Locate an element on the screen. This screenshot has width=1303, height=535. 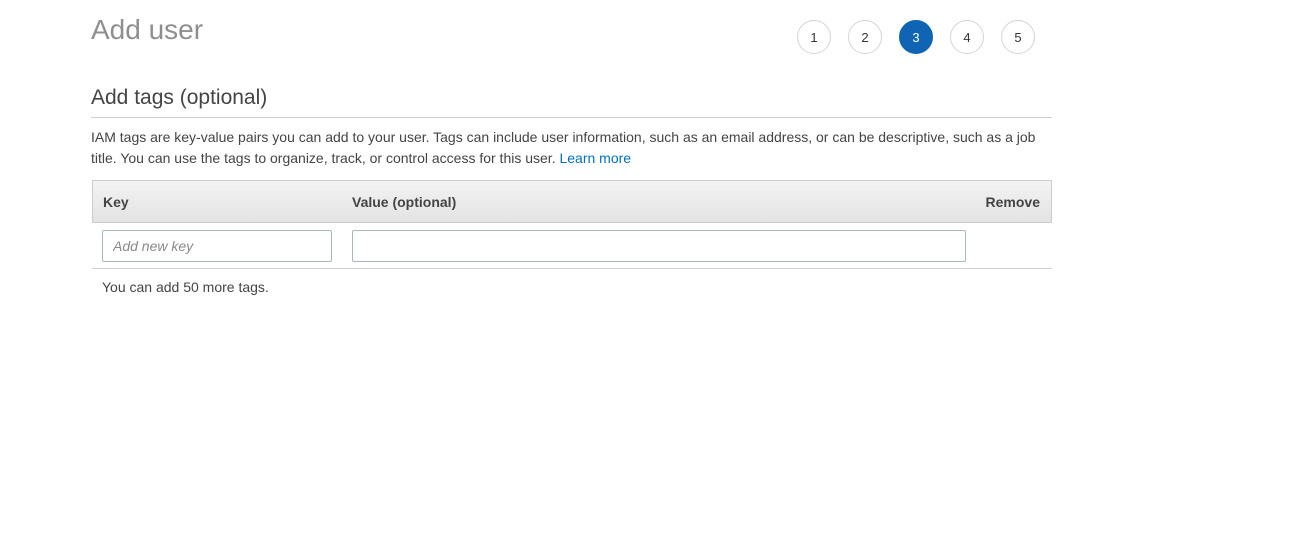
tags-table: Key Value (optional) Remove is located at coordinates (572, 224).